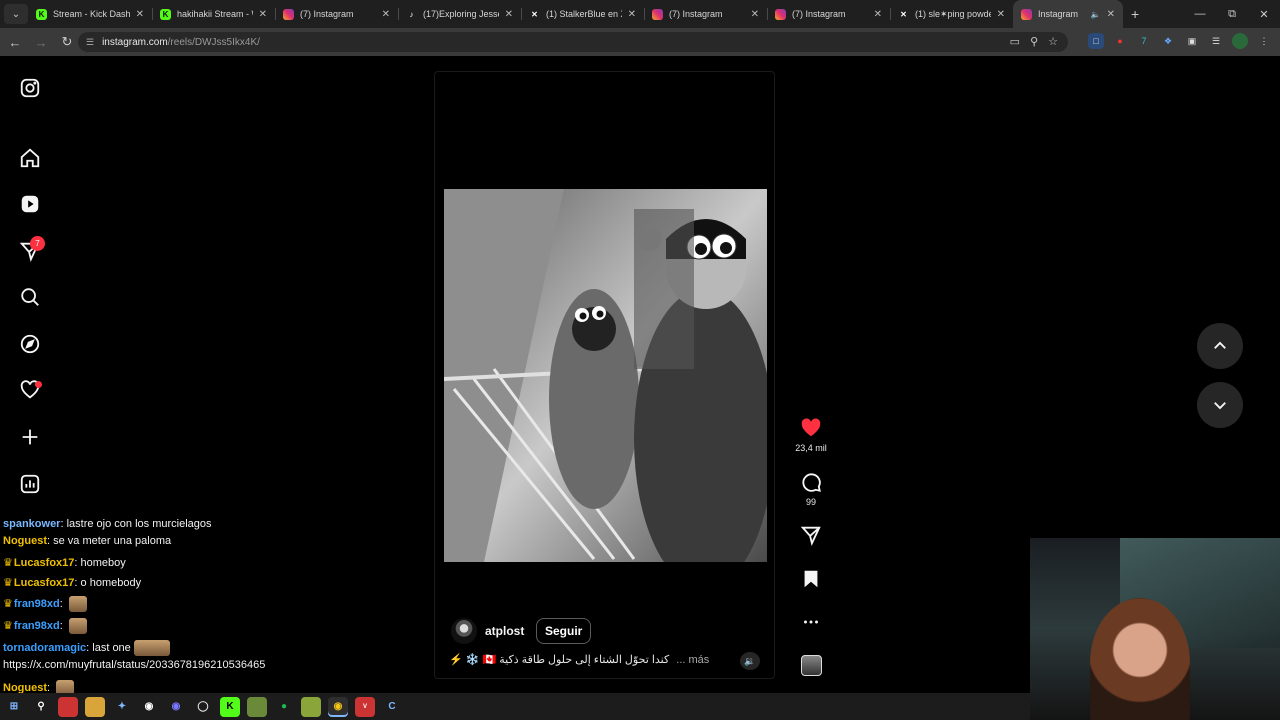 This screenshot has width=1280, height=720. Describe the element at coordinates (230, 706) in the screenshot. I see `kick-taskbar-icon: K` at that location.